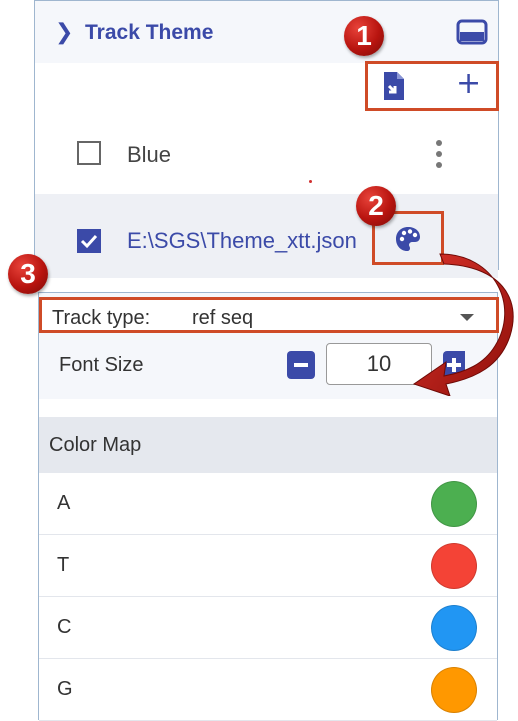 Image resolution: width=518 pixels, height=721 pixels. I want to click on file-import-icon, so click(394, 86).